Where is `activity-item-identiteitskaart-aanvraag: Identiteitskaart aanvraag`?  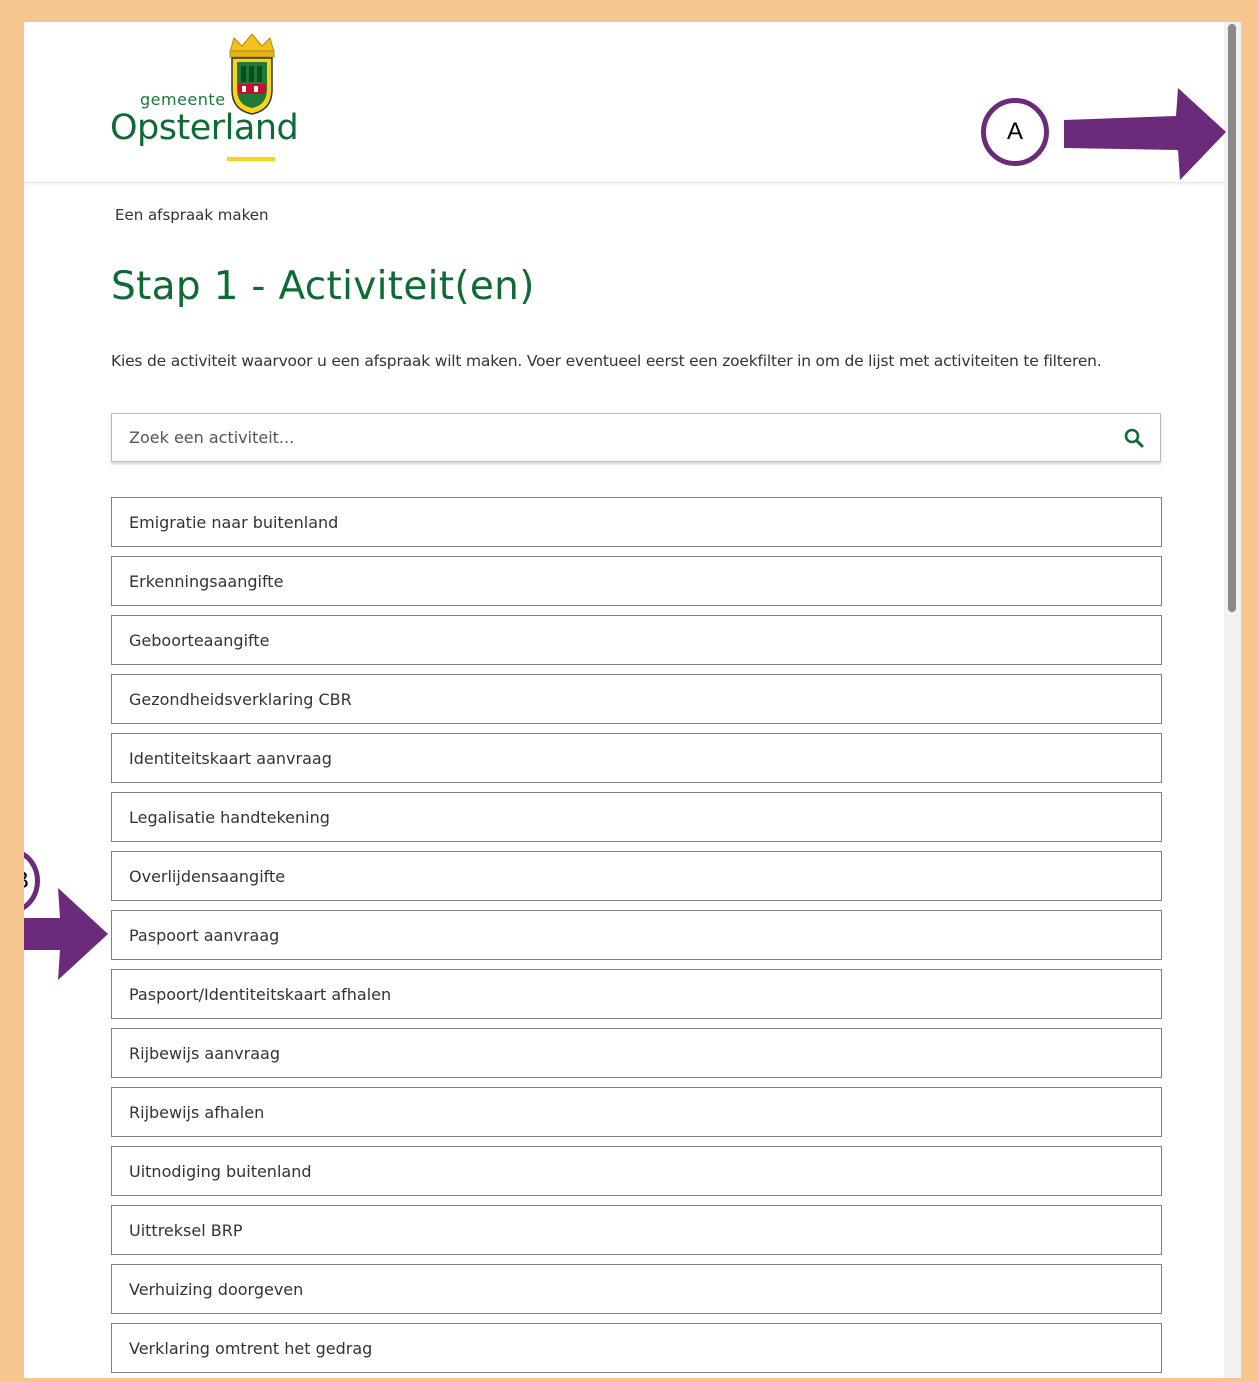 activity-item-identiteitskaart-aanvraag: Identiteitskaart aanvraag is located at coordinates (636, 758).